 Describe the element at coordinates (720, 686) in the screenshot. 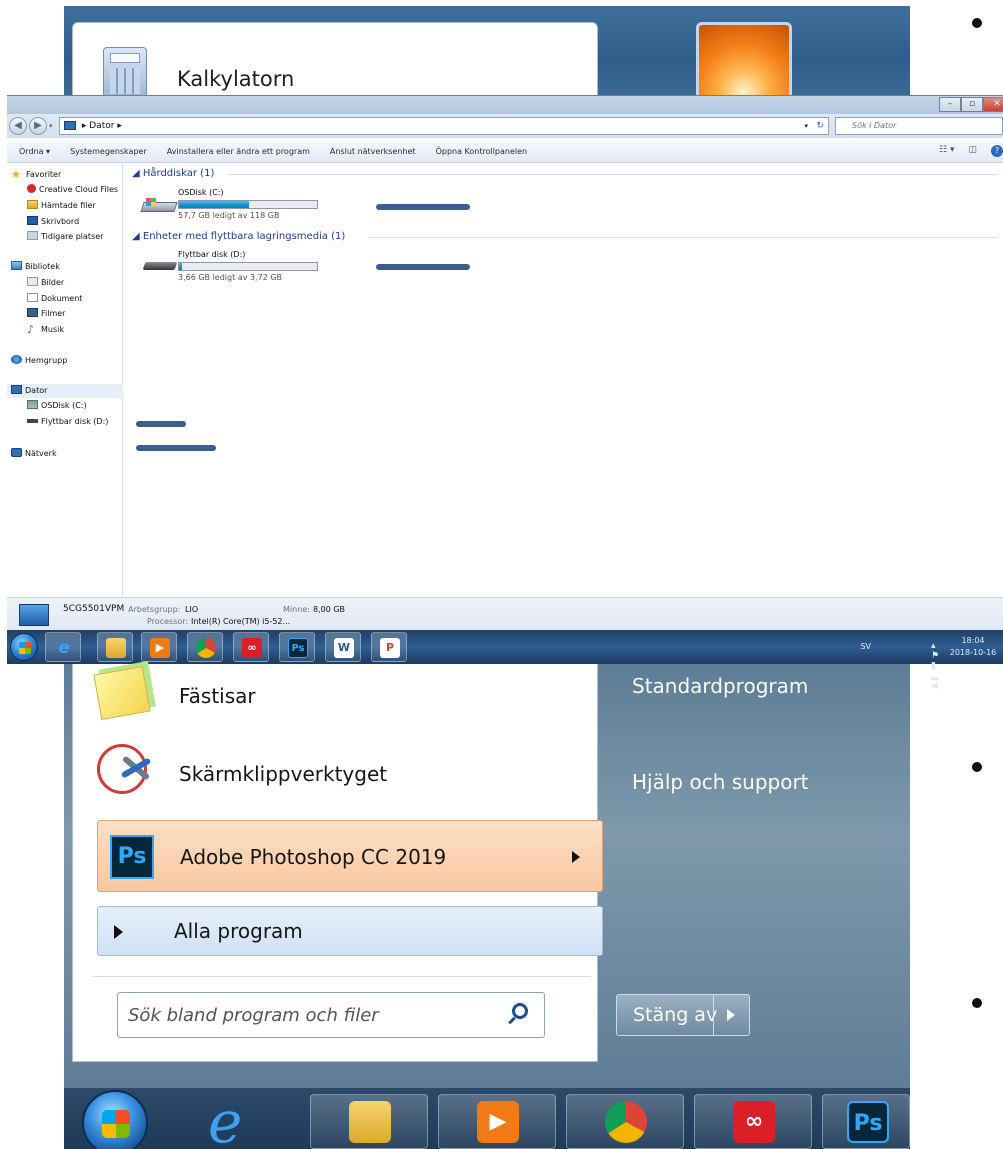

I see `default-programs-link: Standardprogram` at that location.